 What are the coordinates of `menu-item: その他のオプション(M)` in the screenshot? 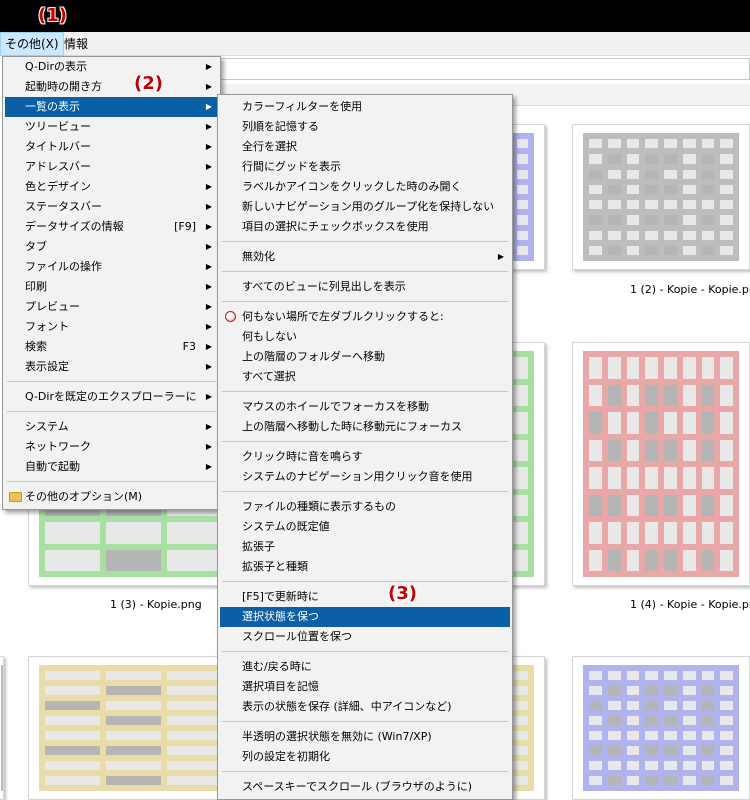 It's located at (111, 497).